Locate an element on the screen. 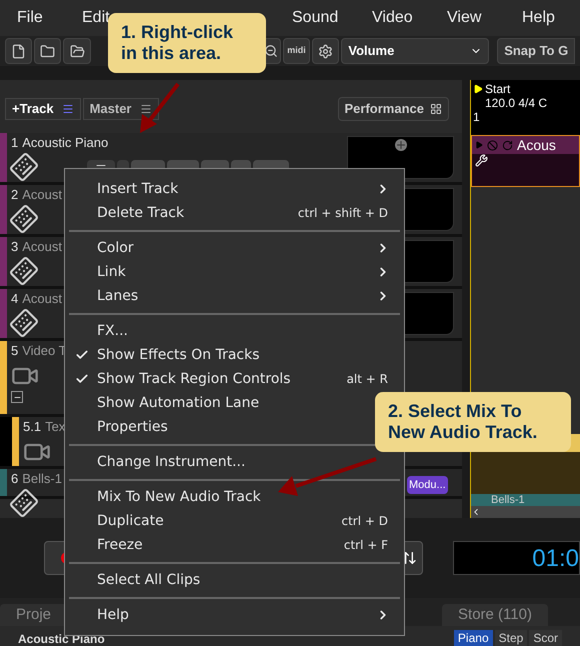 This screenshot has height=646, width=580. editor-tab: Piano is located at coordinates (473, 638).